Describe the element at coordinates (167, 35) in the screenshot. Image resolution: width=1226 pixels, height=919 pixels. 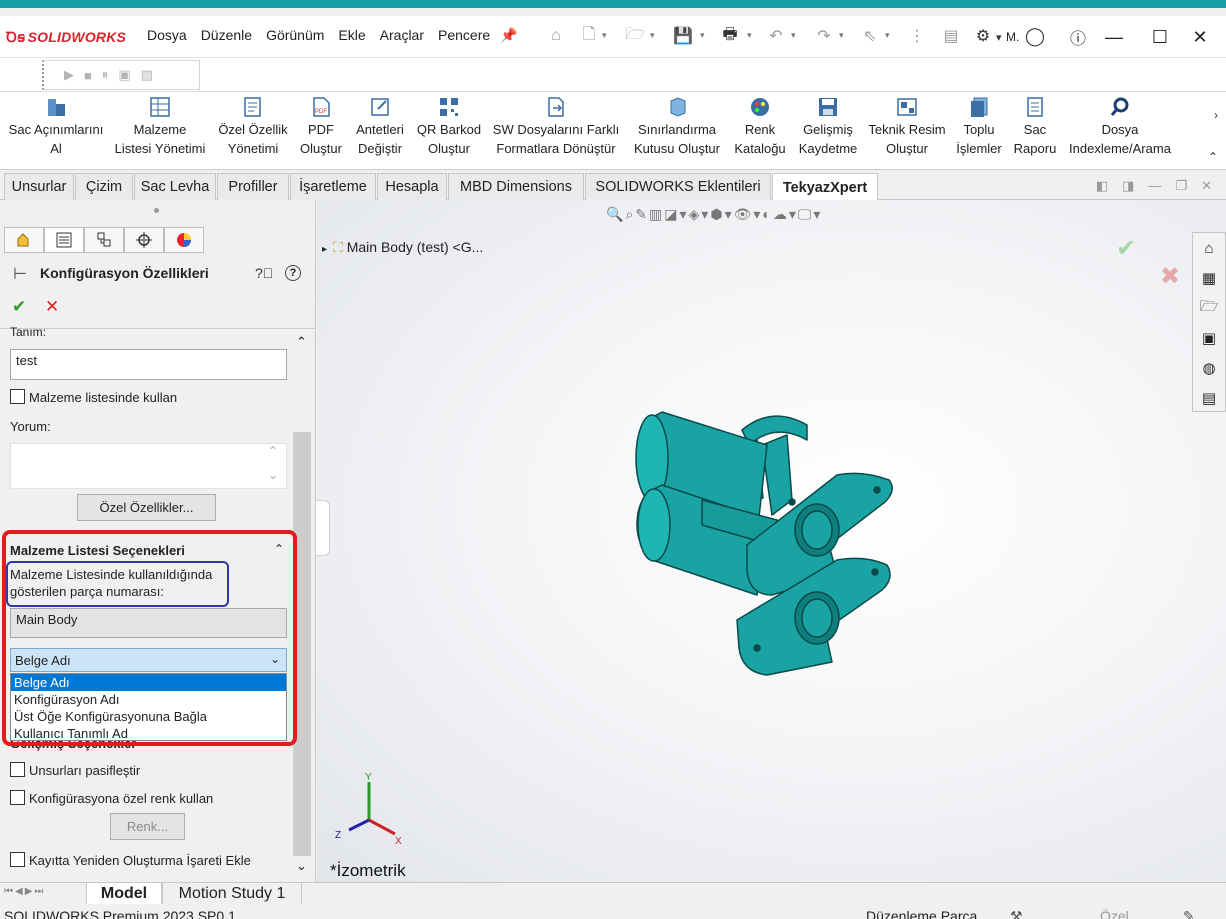
I see `menu-dosya: Dosya` at that location.